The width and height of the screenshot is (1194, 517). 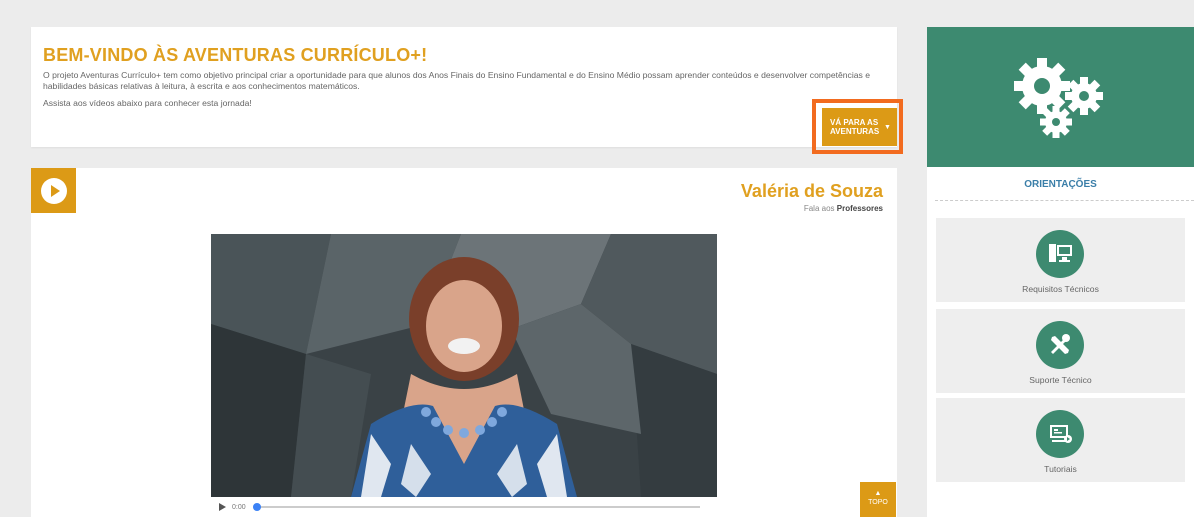 I want to click on speaker-name: Valéria de Souza, so click(x=811, y=191).